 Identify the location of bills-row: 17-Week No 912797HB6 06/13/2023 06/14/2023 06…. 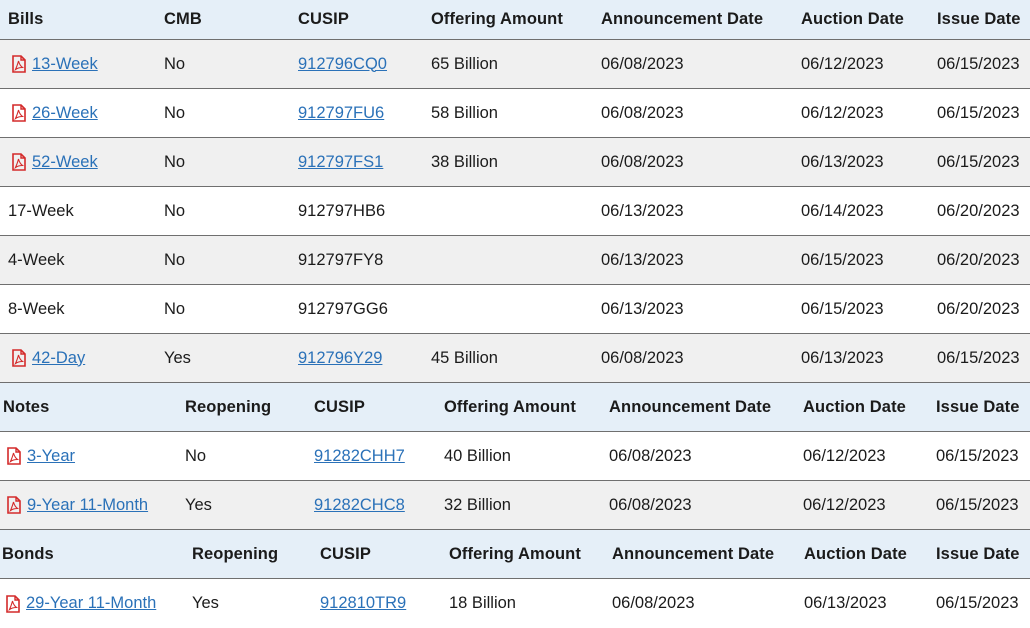
(515, 211).